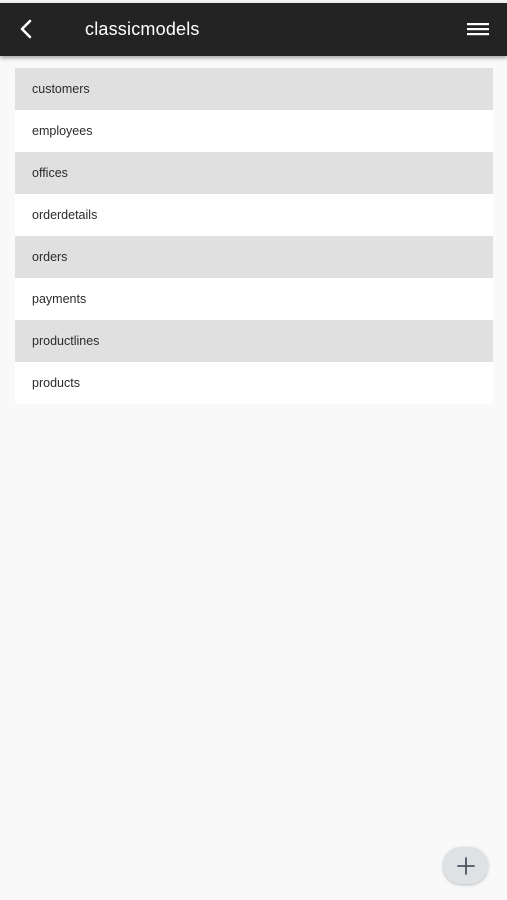 Image resolution: width=507 pixels, height=900 pixels. Describe the element at coordinates (254, 299) in the screenshot. I see `list-item-payments: payments` at that location.